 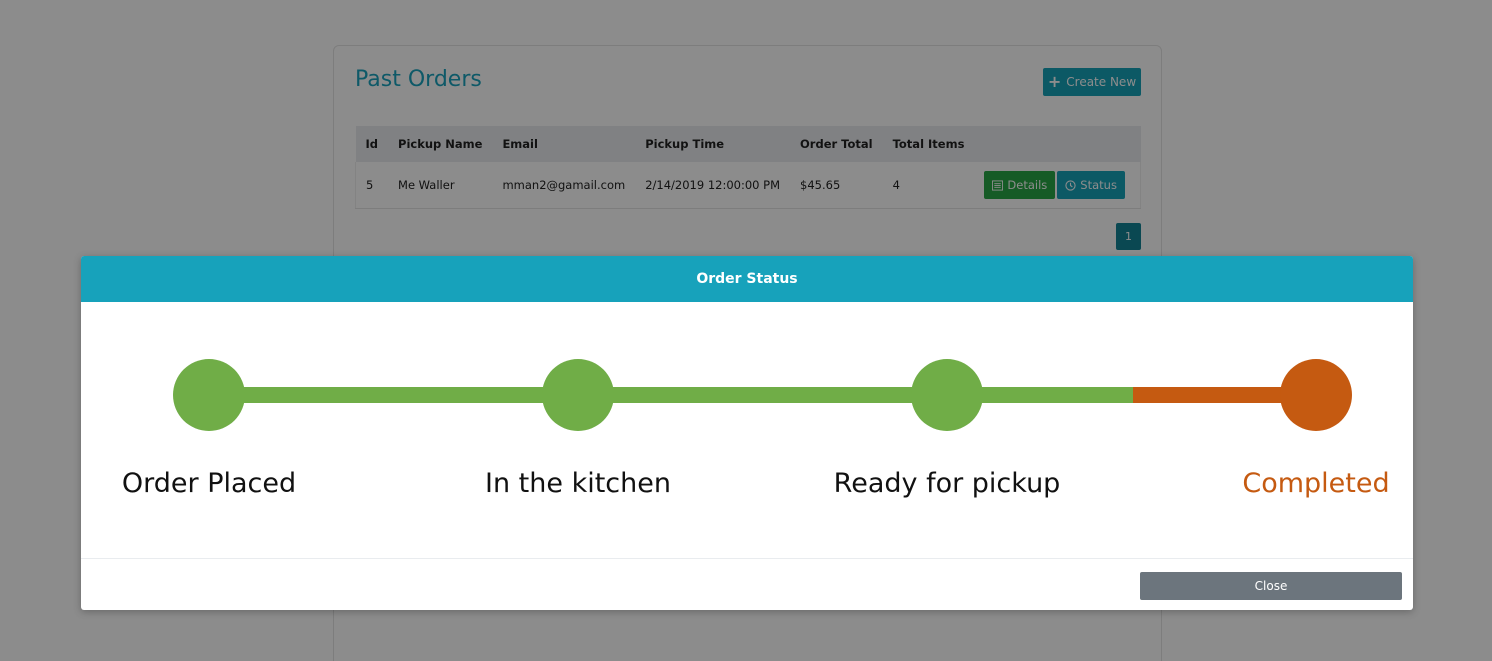 What do you see at coordinates (747, 584) in the screenshot?
I see `modal-footer: Close` at bounding box center [747, 584].